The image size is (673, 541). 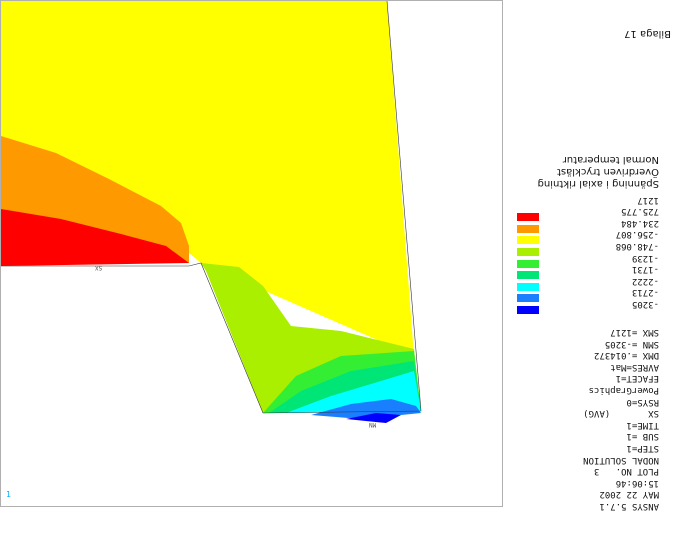 I want to click on appendix-caption: Bilaga 17, so click(x=647, y=33).